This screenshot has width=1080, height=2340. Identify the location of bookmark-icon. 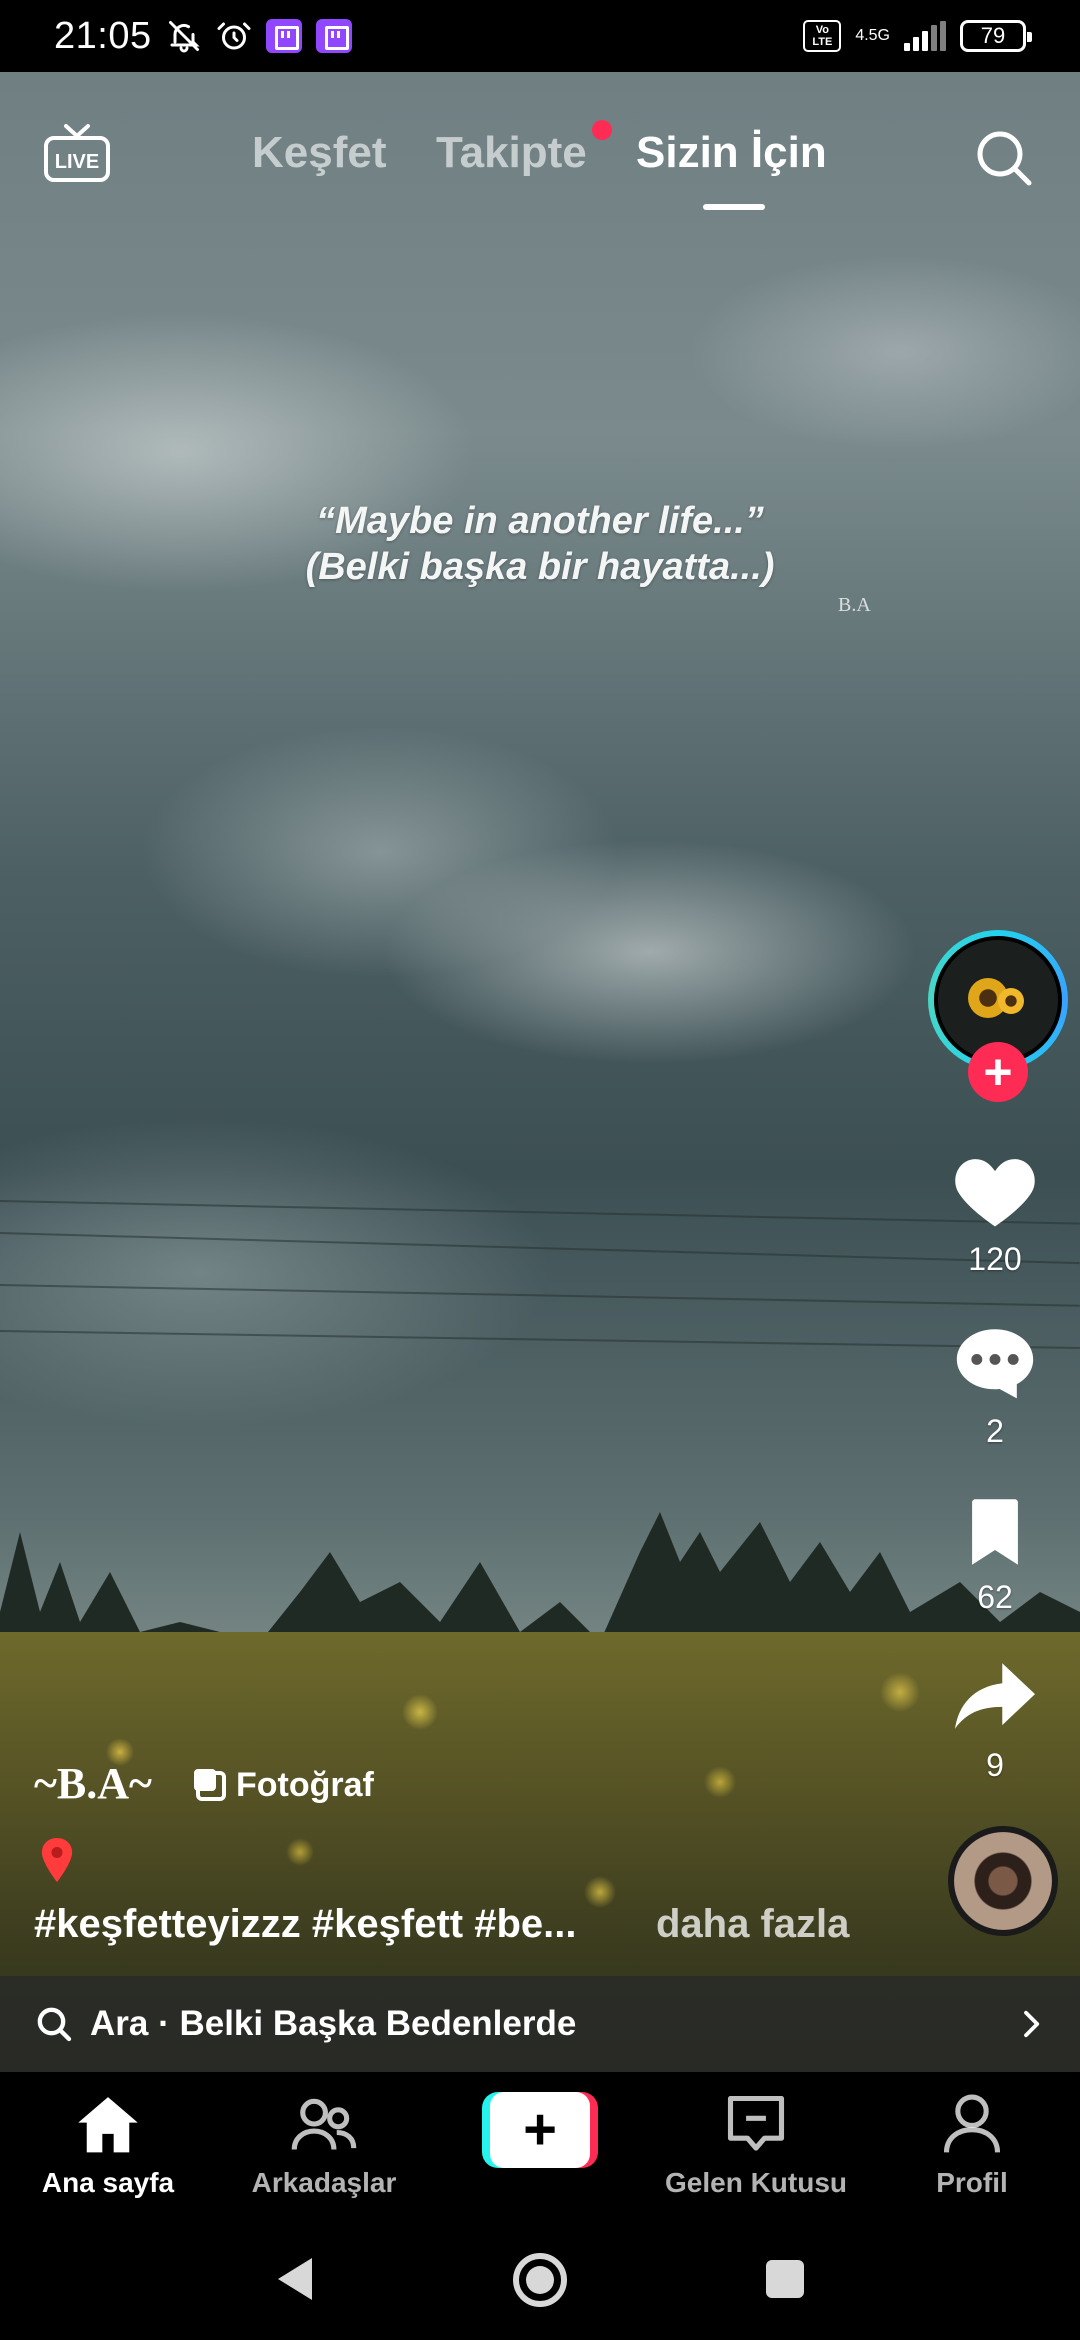
(995, 1532).